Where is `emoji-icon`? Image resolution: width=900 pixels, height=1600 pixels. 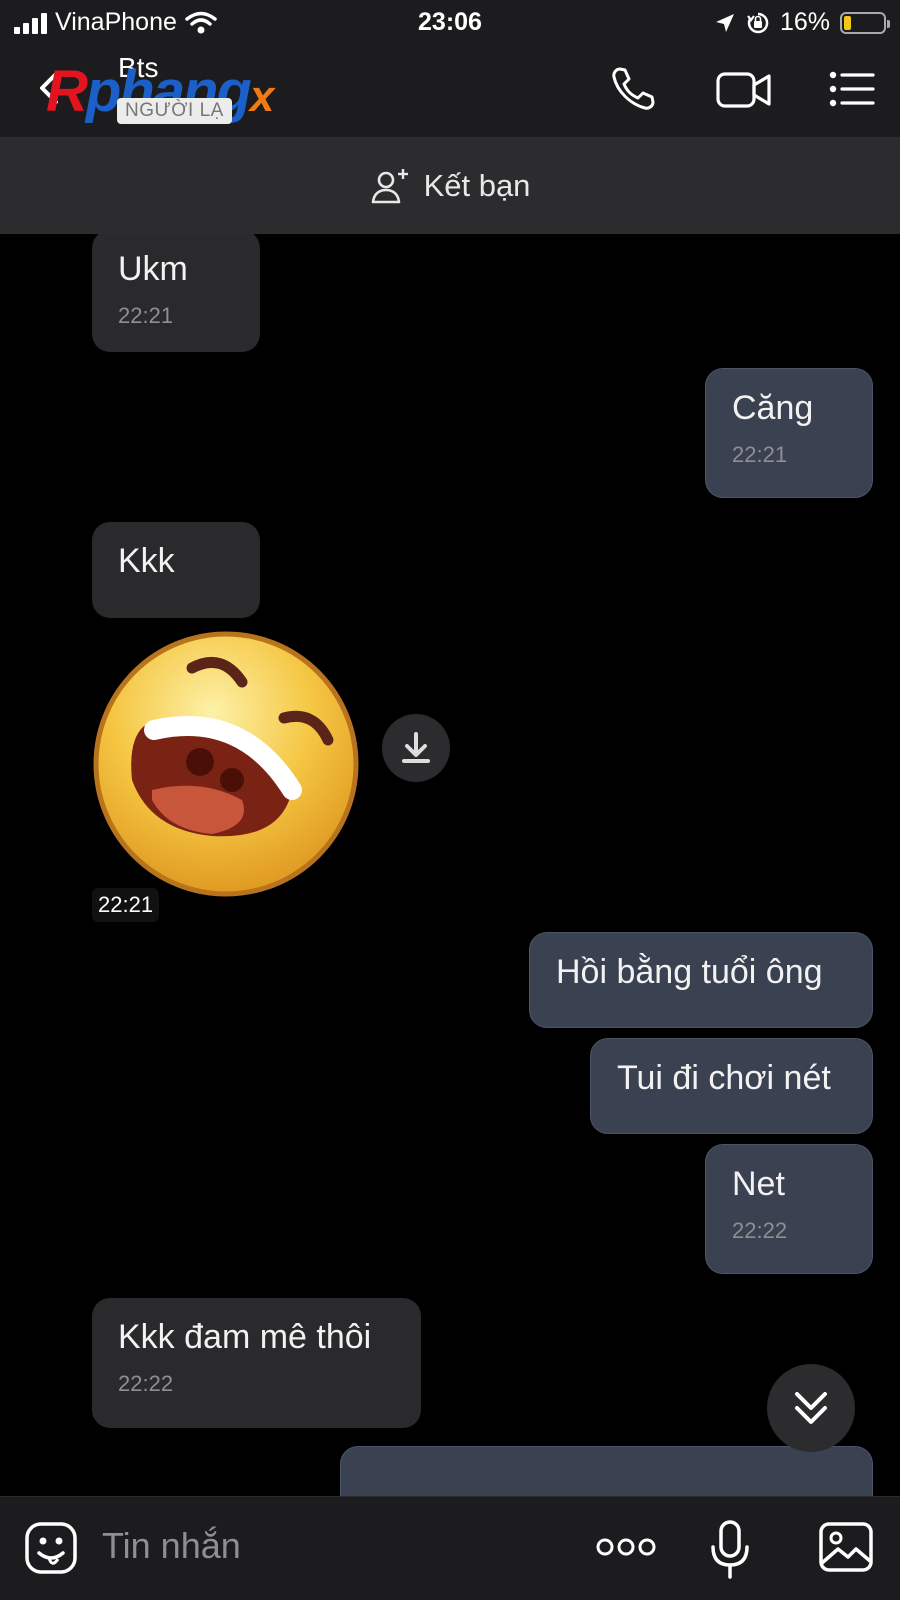
emoji-icon is located at coordinates (51, 1548).